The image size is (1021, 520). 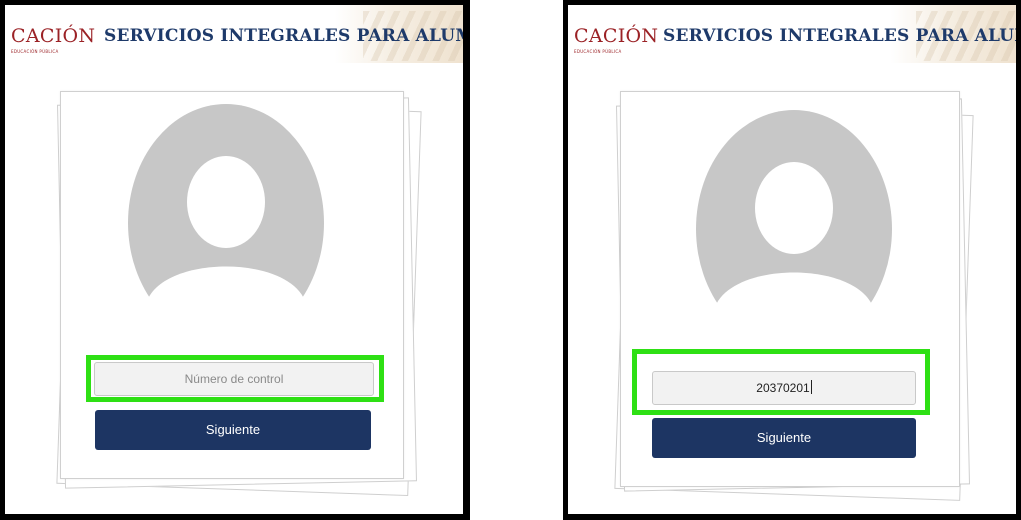 I want to click on control-number-placeholder: Número de control, so click(x=234, y=379).